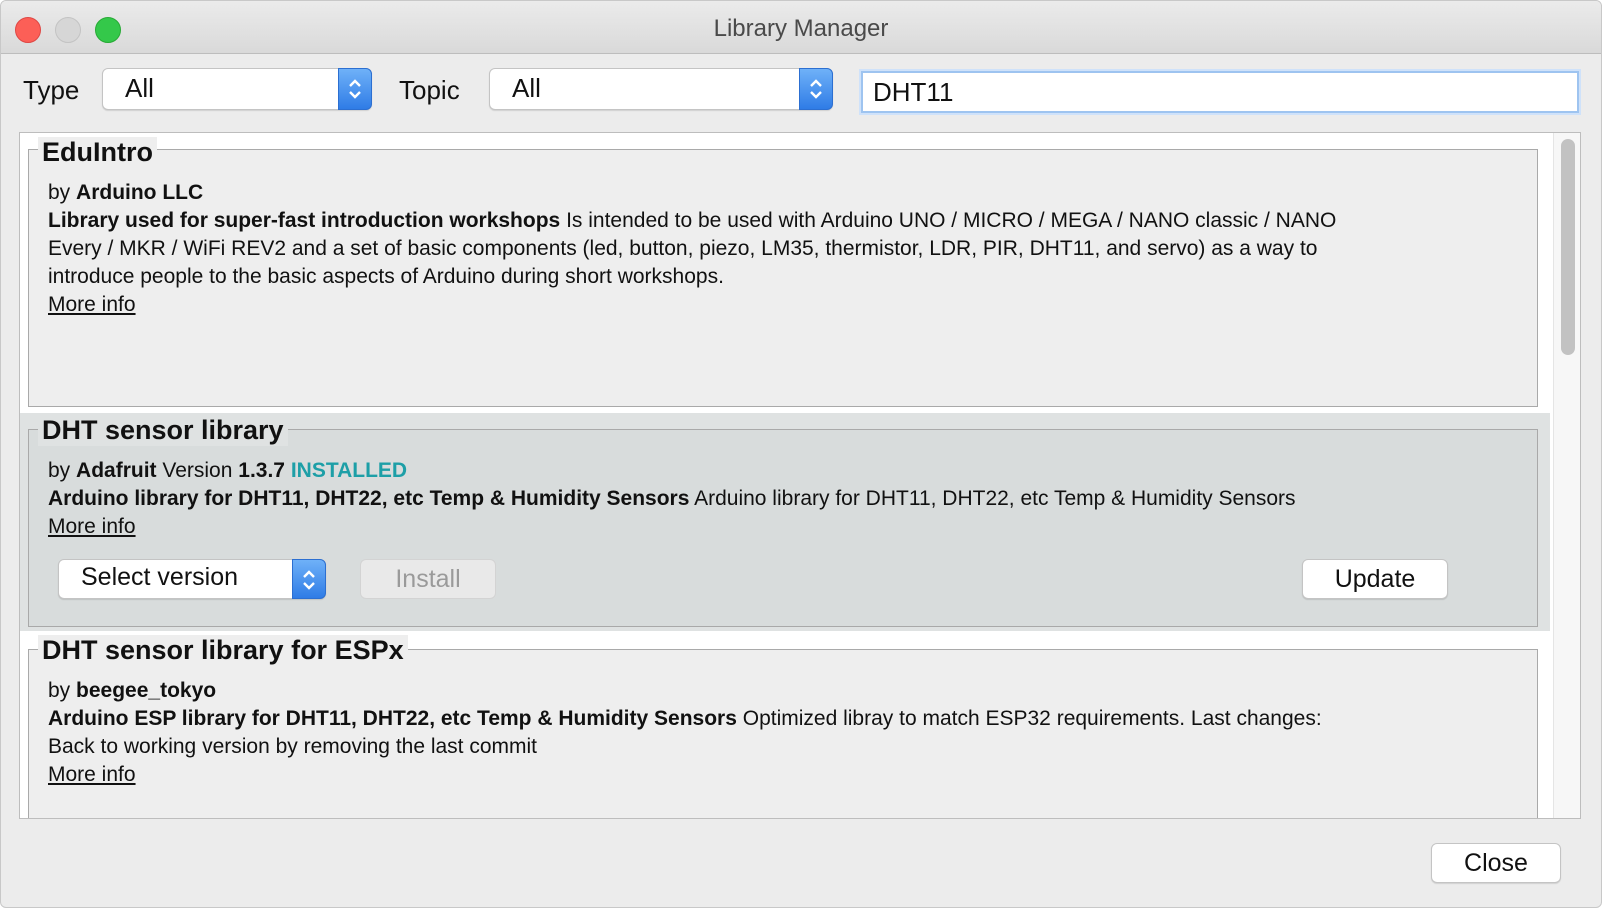 The image size is (1602, 910). What do you see at coordinates (140, 192) in the screenshot?
I see `author-name: Arduino LLC` at bounding box center [140, 192].